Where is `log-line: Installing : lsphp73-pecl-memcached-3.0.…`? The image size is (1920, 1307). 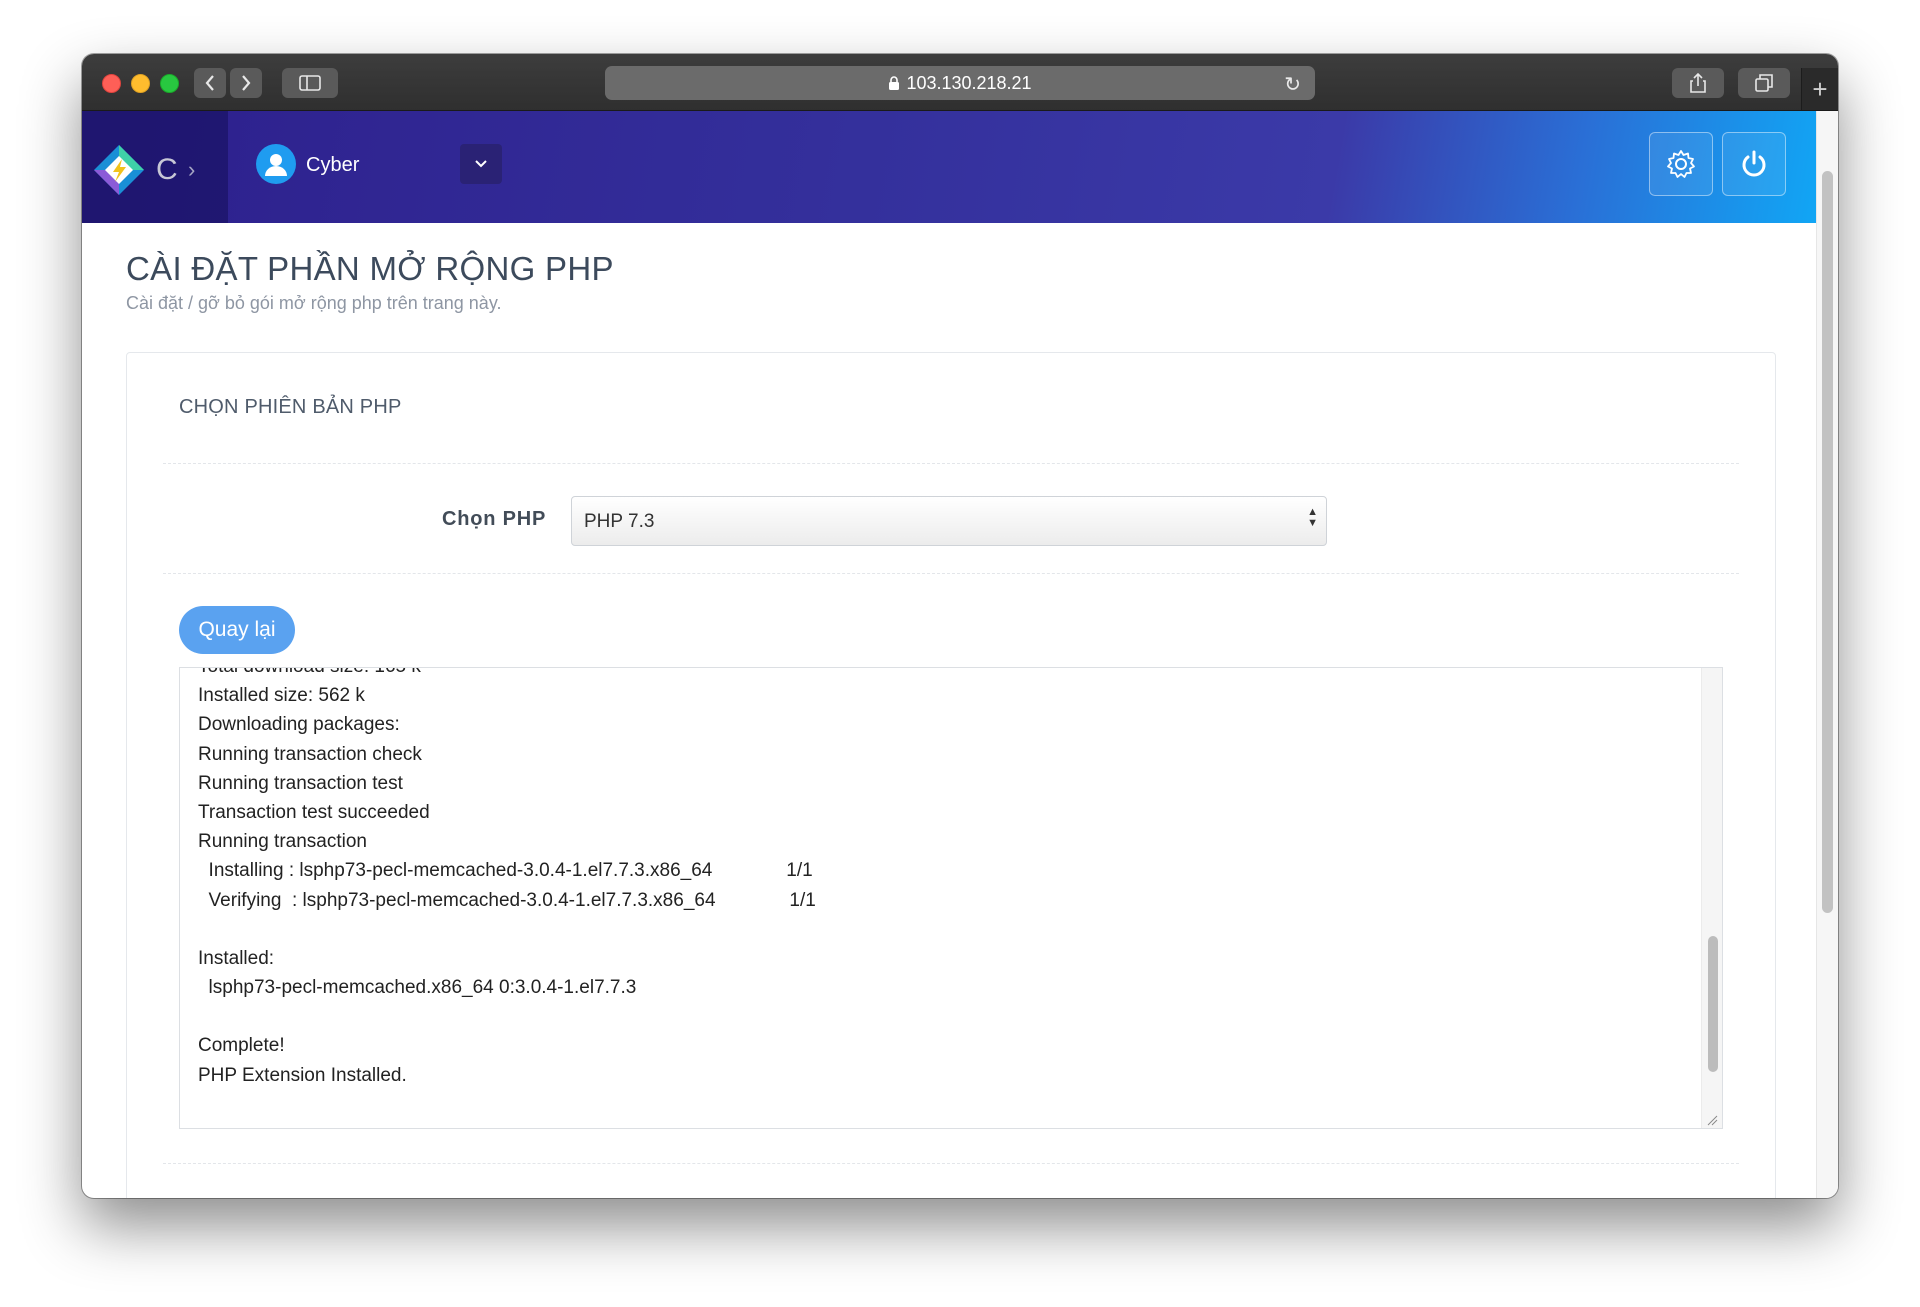 log-line: Installing : lsphp73-pecl-memcached-3.0.… is located at coordinates (505, 871).